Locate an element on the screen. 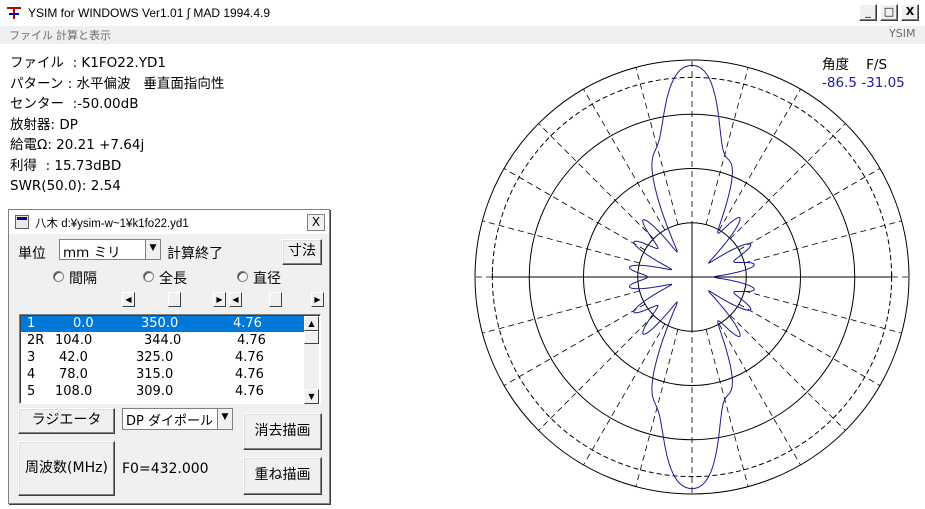  list-item: 5 108.0 309.0 4.76 is located at coordinates (163, 392).